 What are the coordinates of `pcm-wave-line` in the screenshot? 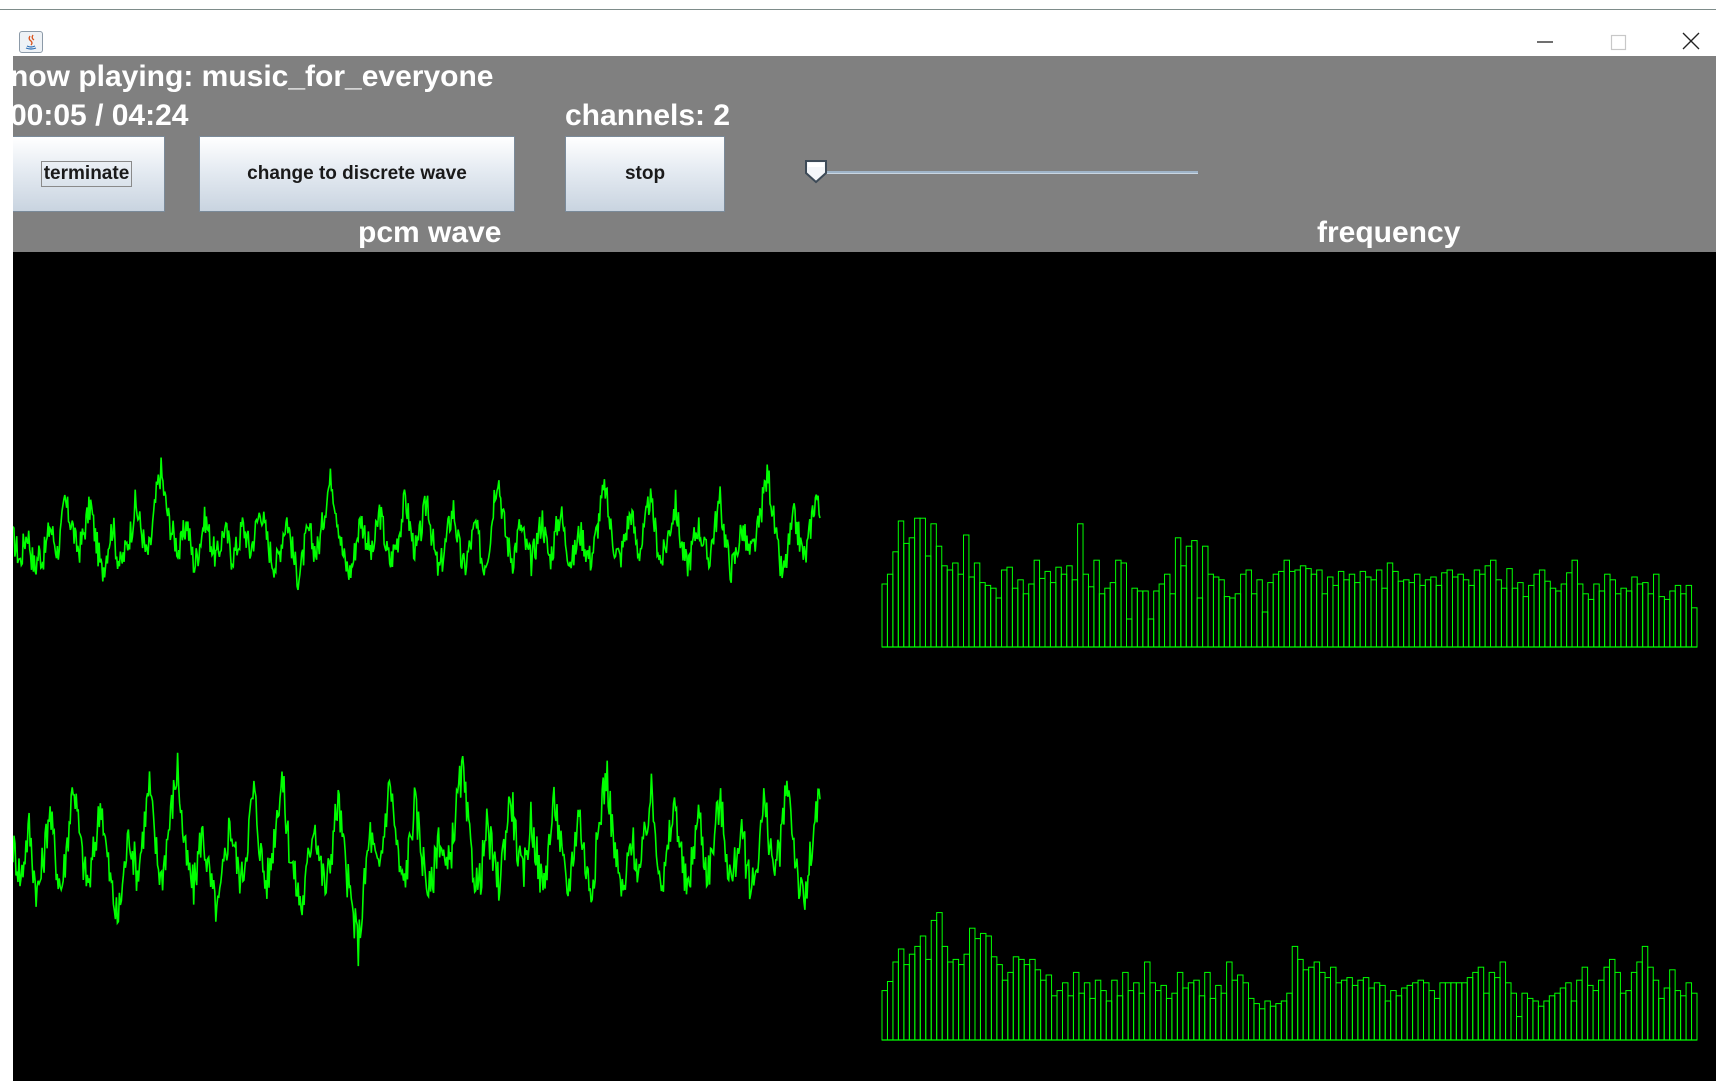 It's located at (417, 524).